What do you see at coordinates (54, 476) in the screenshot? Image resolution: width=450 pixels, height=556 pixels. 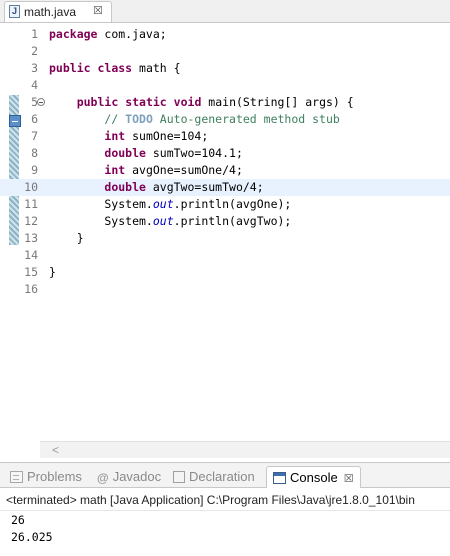 I see `tab-problems-label: Problems` at bounding box center [54, 476].